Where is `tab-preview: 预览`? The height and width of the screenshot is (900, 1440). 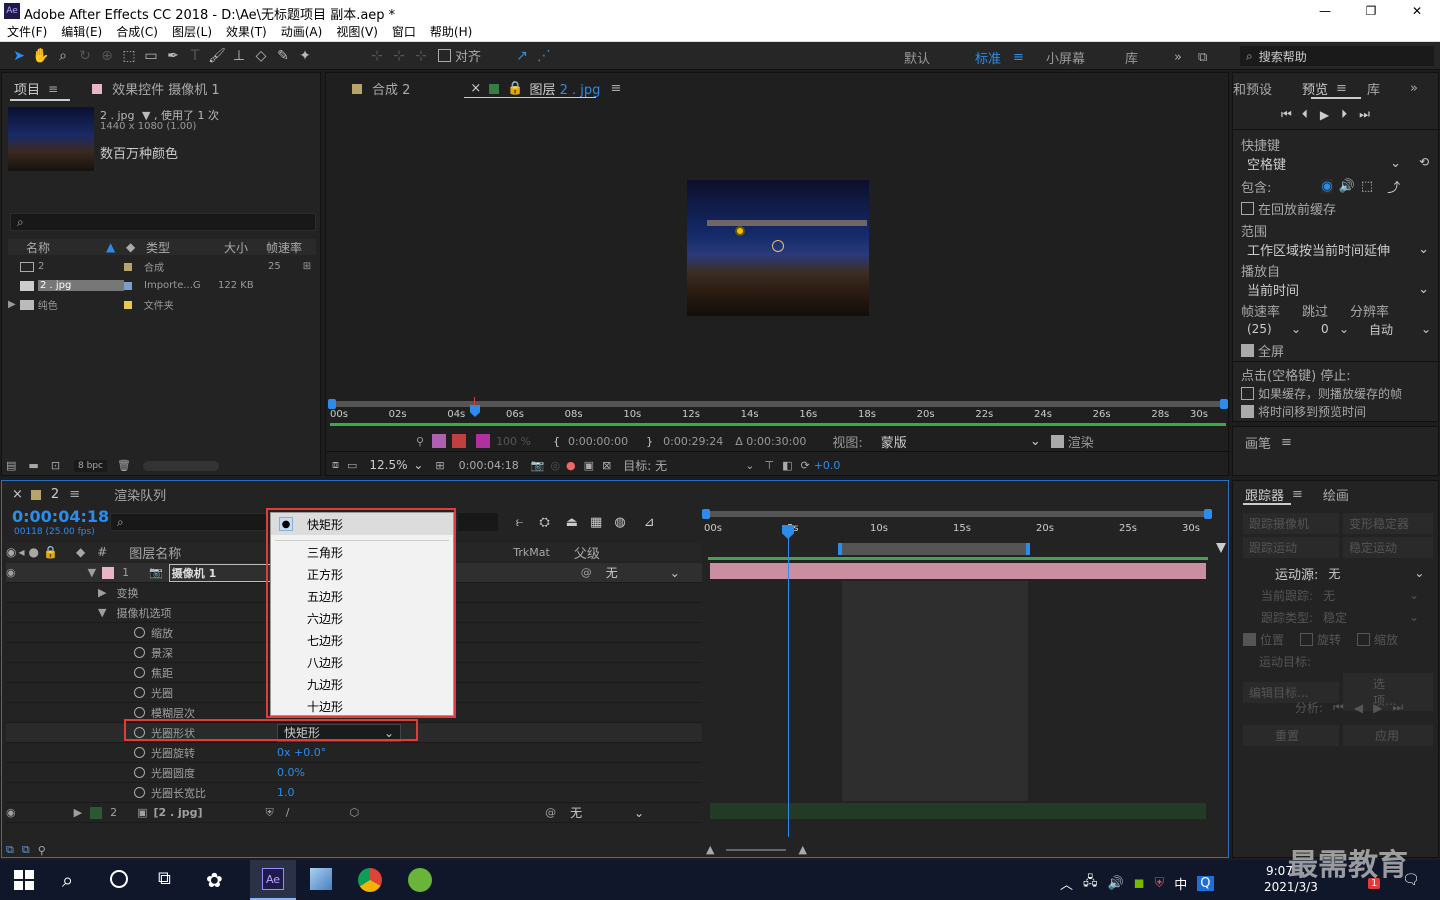
tab-preview: 预览 is located at coordinates (1315, 88).